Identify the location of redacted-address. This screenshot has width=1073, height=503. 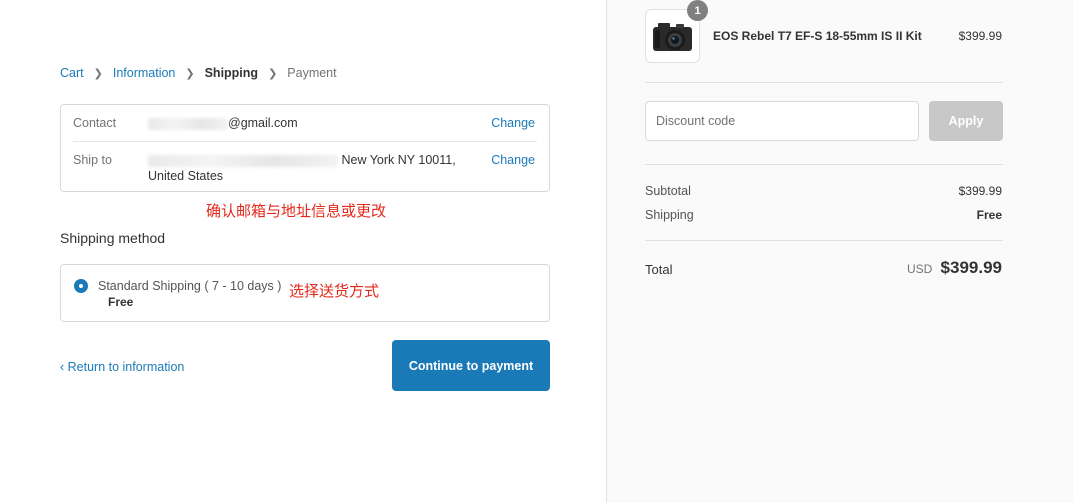
(243, 160).